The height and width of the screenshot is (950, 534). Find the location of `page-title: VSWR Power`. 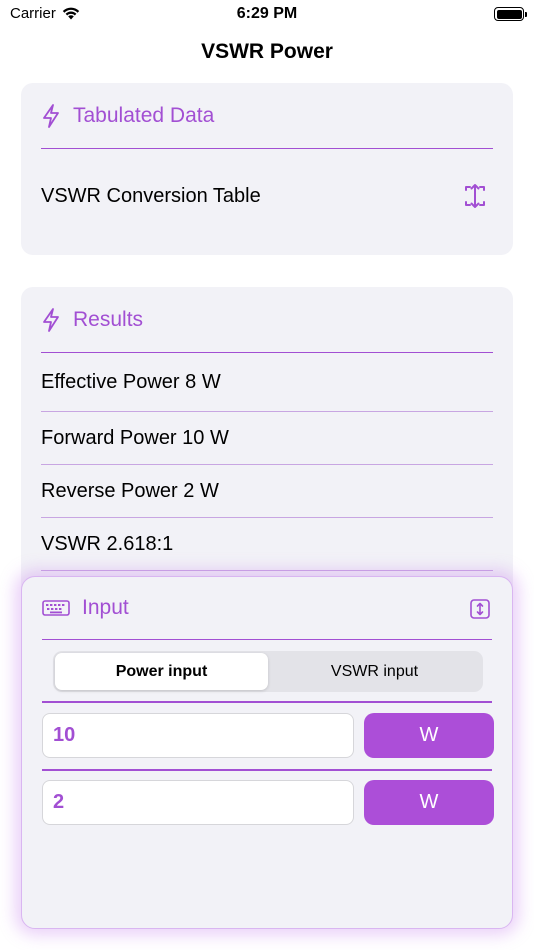

page-title: VSWR Power is located at coordinates (267, 51).